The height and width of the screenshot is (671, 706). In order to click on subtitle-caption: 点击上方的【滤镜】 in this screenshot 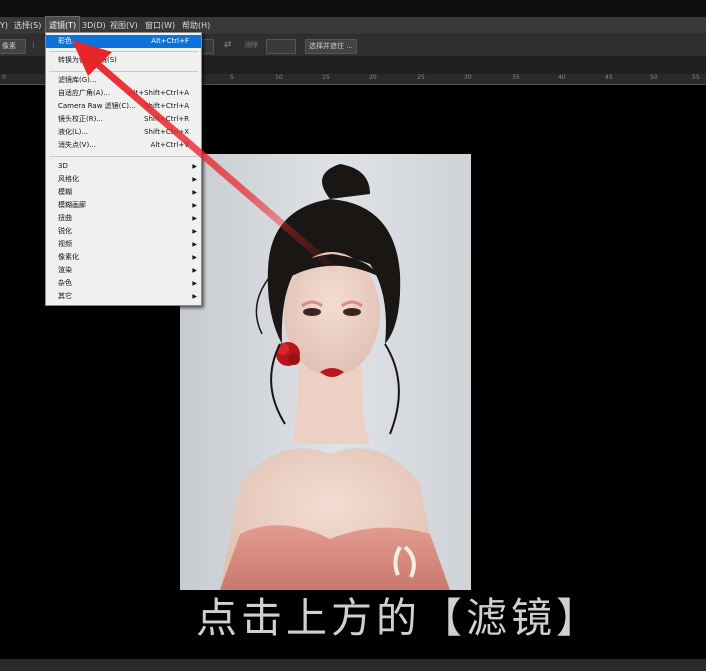, I will do `click(398, 618)`.